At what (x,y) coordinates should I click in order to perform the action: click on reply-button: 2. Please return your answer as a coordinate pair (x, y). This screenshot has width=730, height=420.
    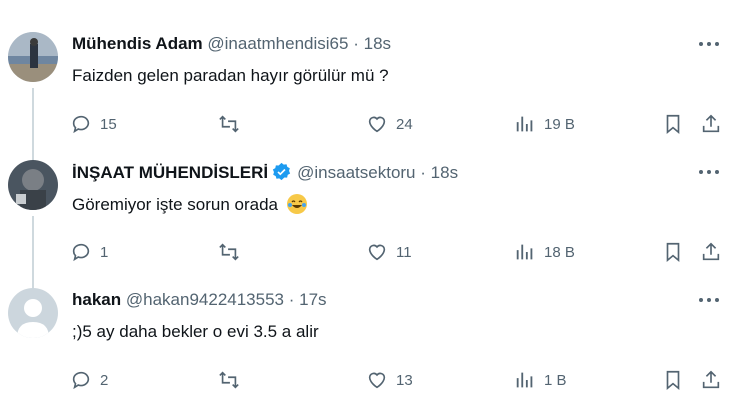
    Looking at the image, I should click on (89, 380).